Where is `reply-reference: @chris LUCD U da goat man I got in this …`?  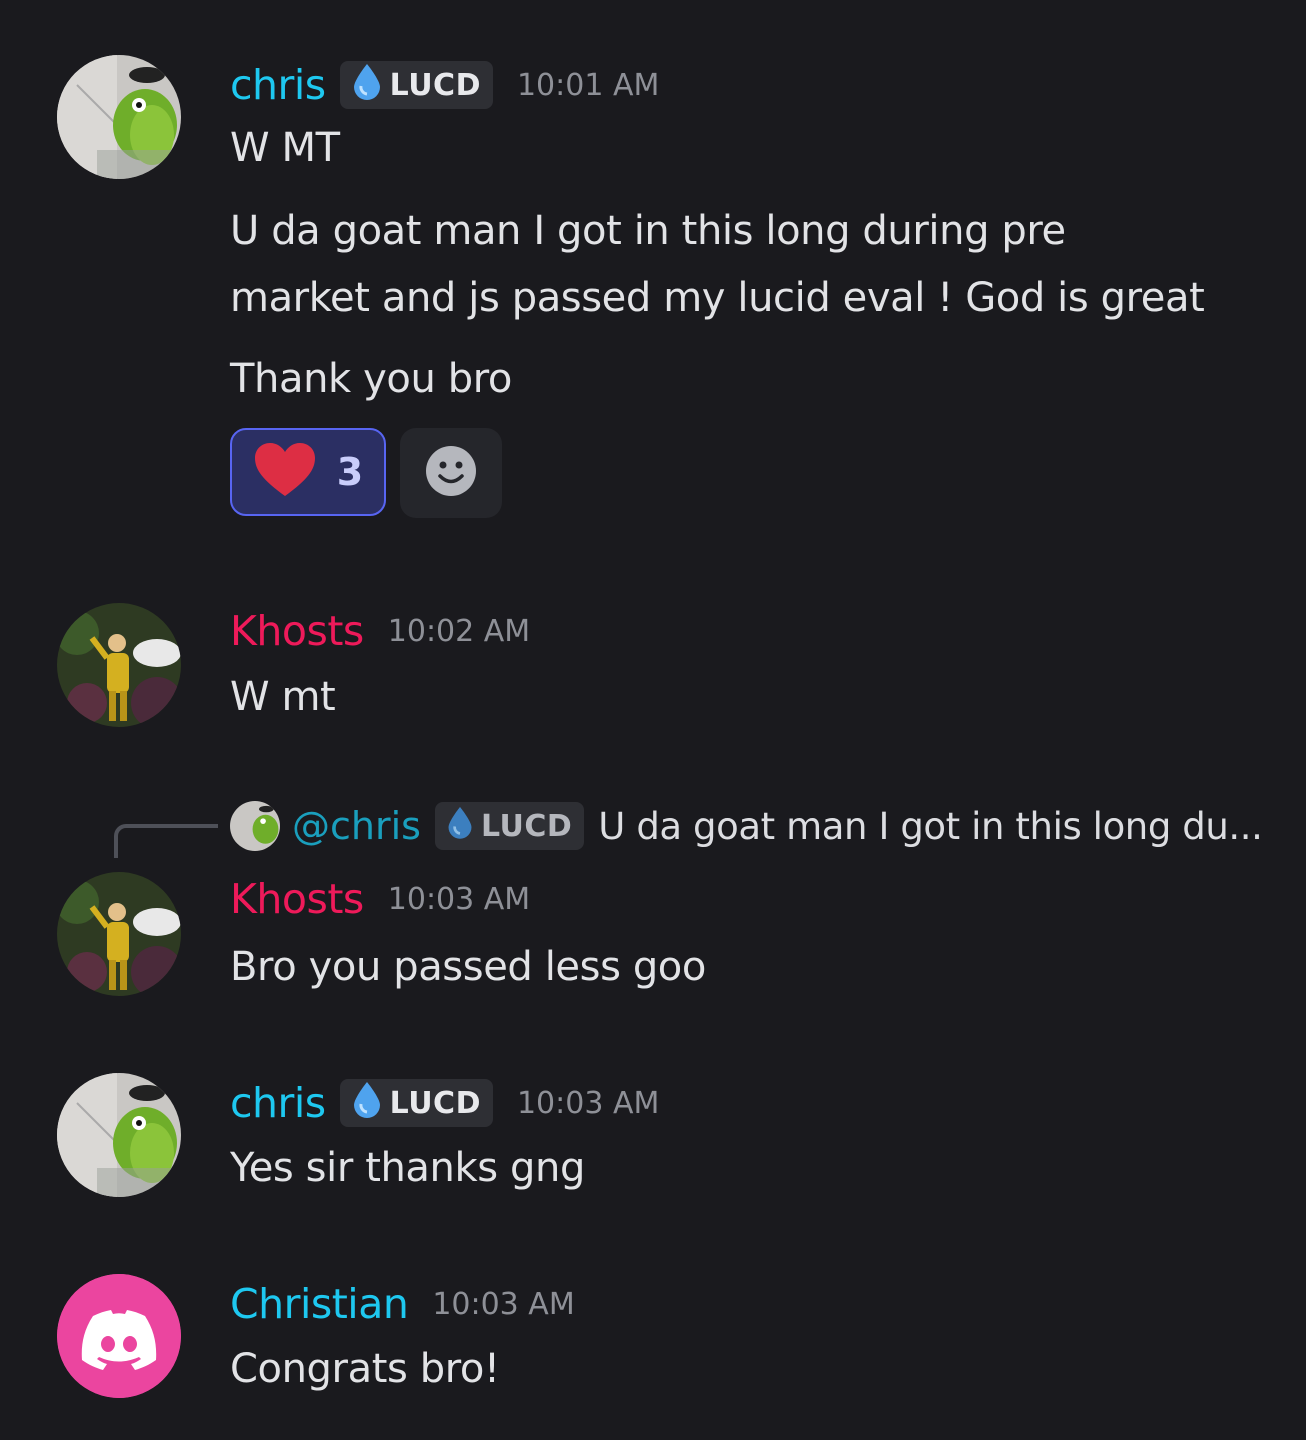 reply-reference: @chris LUCD U da goat man I got in this … is located at coordinates (746, 826).